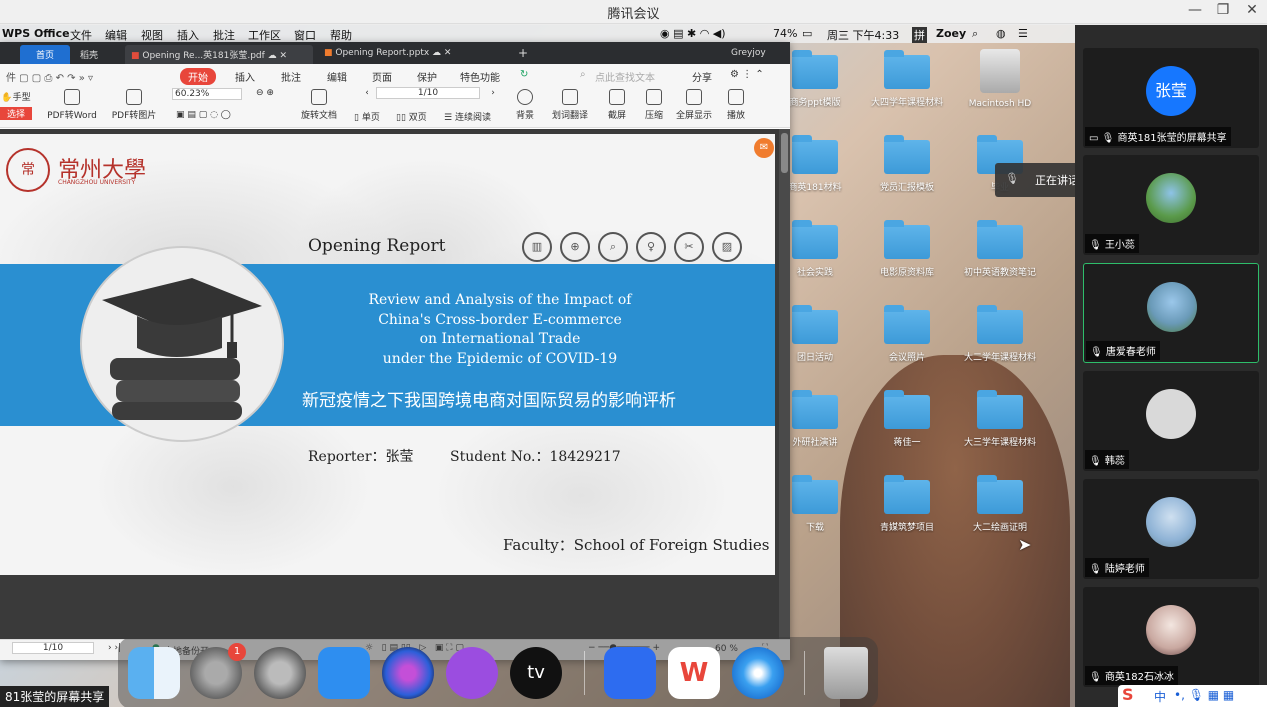 The height and width of the screenshot is (707, 1267). I want to click on mac-user: Zoey, so click(951, 33).